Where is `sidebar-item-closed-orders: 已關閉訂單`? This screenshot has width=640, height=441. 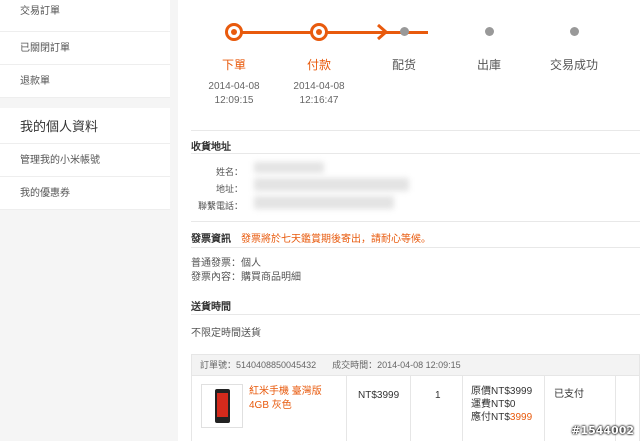 sidebar-item-closed-orders: 已關閉訂單 is located at coordinates (85, 48).